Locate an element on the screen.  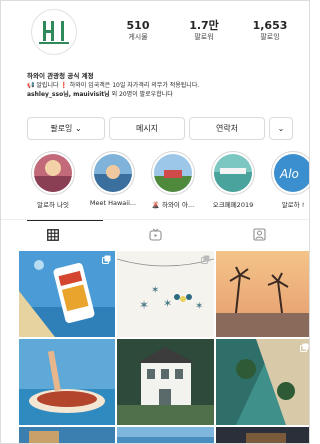
post-thumbnail: ✶ ✶ ✶ ✶ is located at coordinates (165, 294).